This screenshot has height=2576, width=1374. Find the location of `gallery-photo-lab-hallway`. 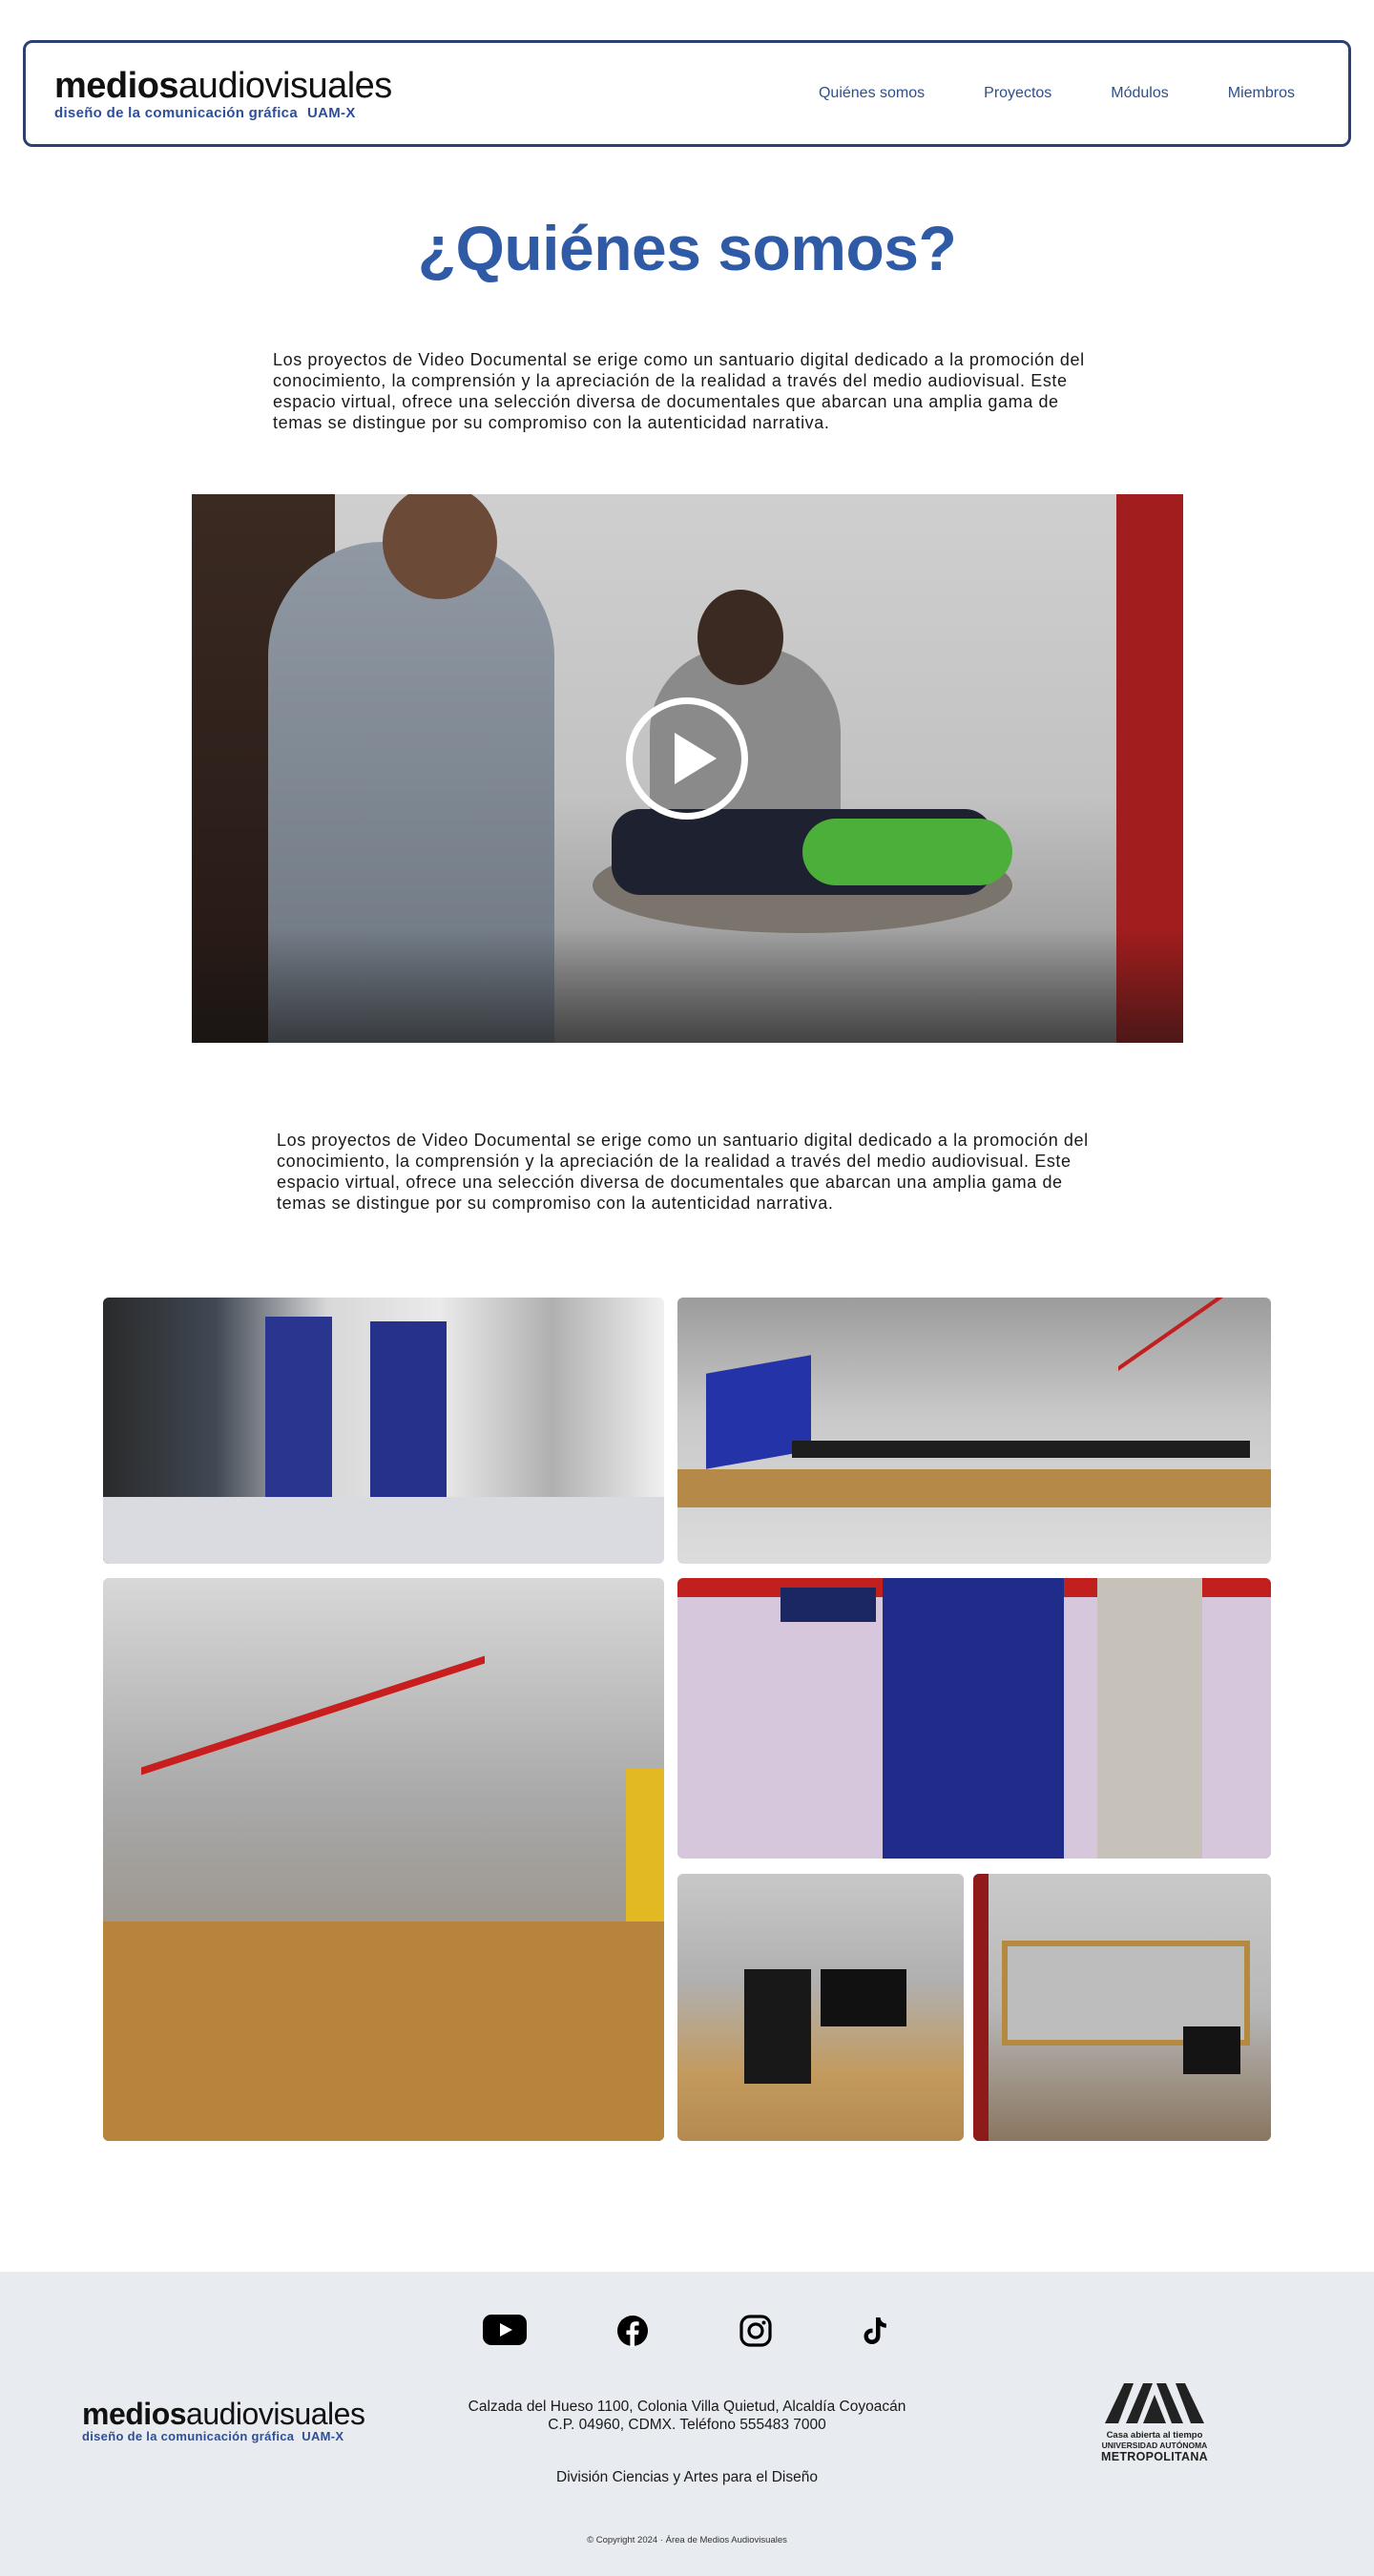

gallery-photo-lab-hallway is located at coordinates (383, 1431).